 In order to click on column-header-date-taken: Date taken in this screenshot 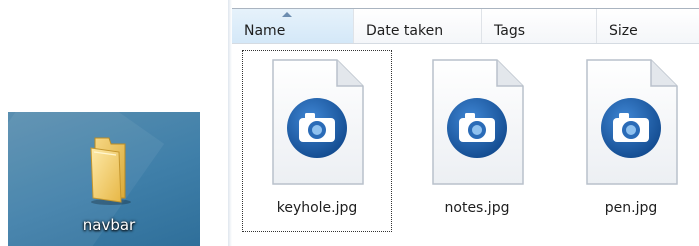, I will do `click(418, 26)`.